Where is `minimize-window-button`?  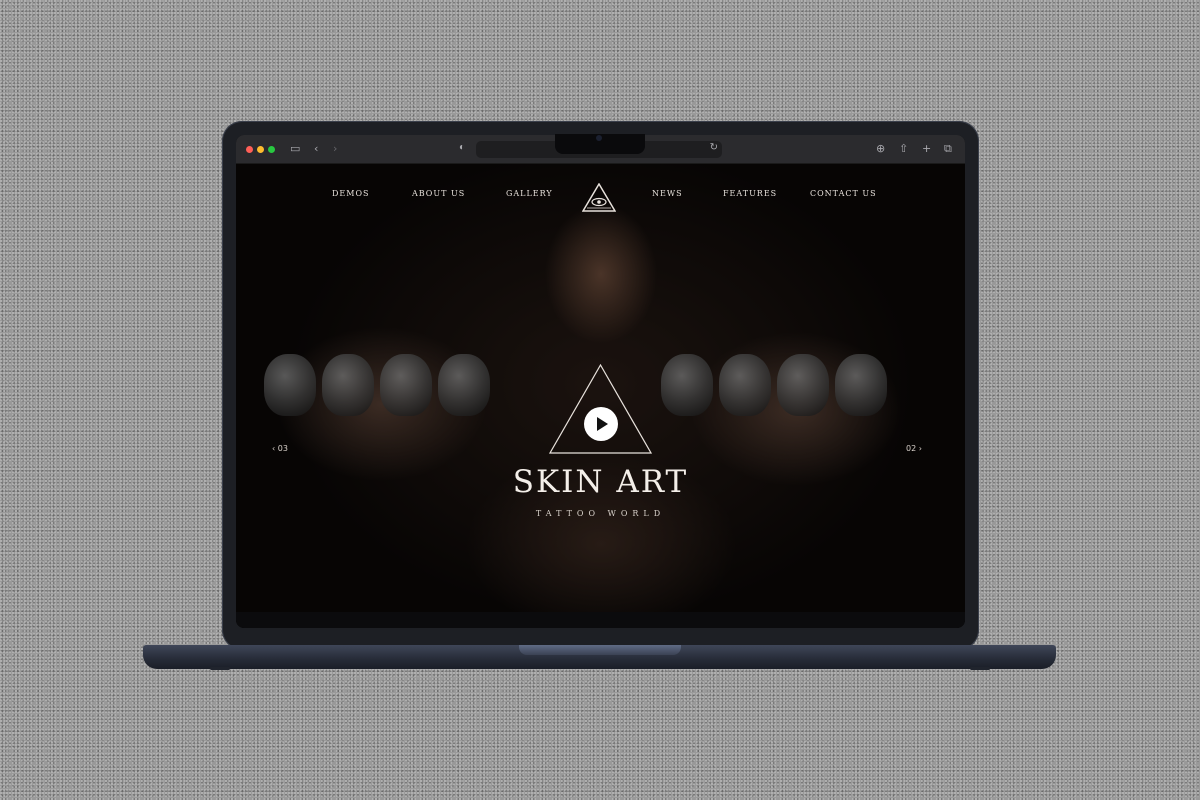
minimize-window-button is located at coordinates (260, 149).